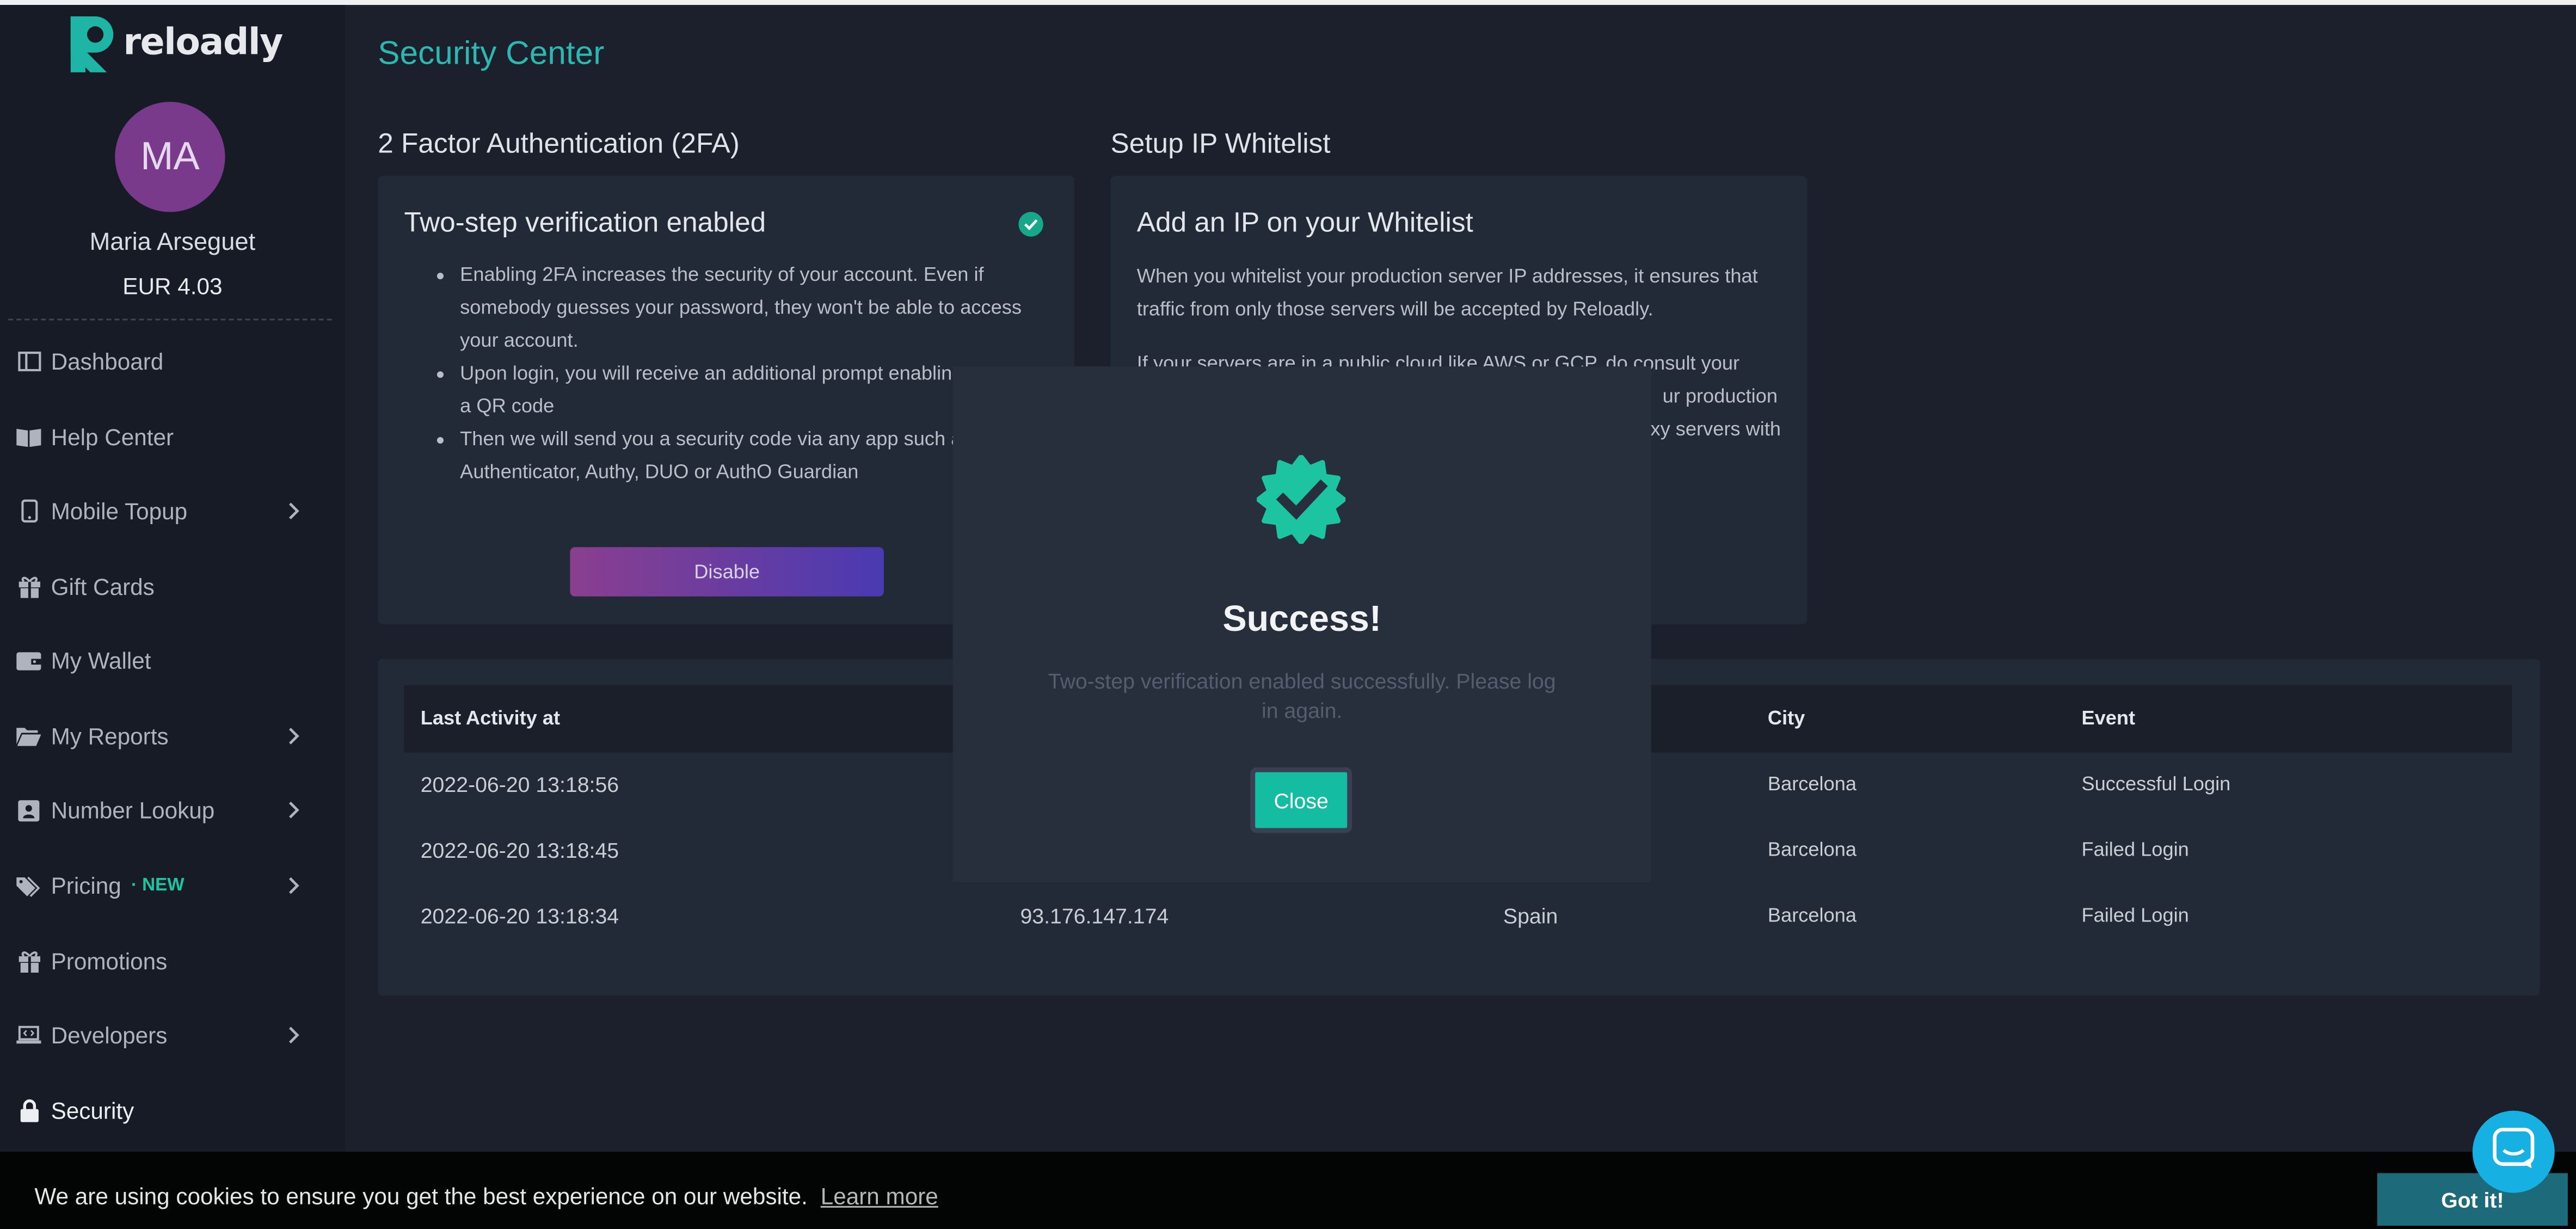  Describe the element at coordinates (2108, 718) in the screenshot. I see `column-header-event: Event` at that location.